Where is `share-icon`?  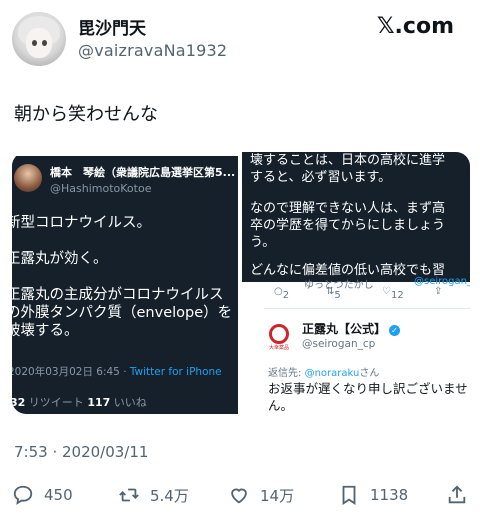
share-icon is located at coordinates (457, 494).